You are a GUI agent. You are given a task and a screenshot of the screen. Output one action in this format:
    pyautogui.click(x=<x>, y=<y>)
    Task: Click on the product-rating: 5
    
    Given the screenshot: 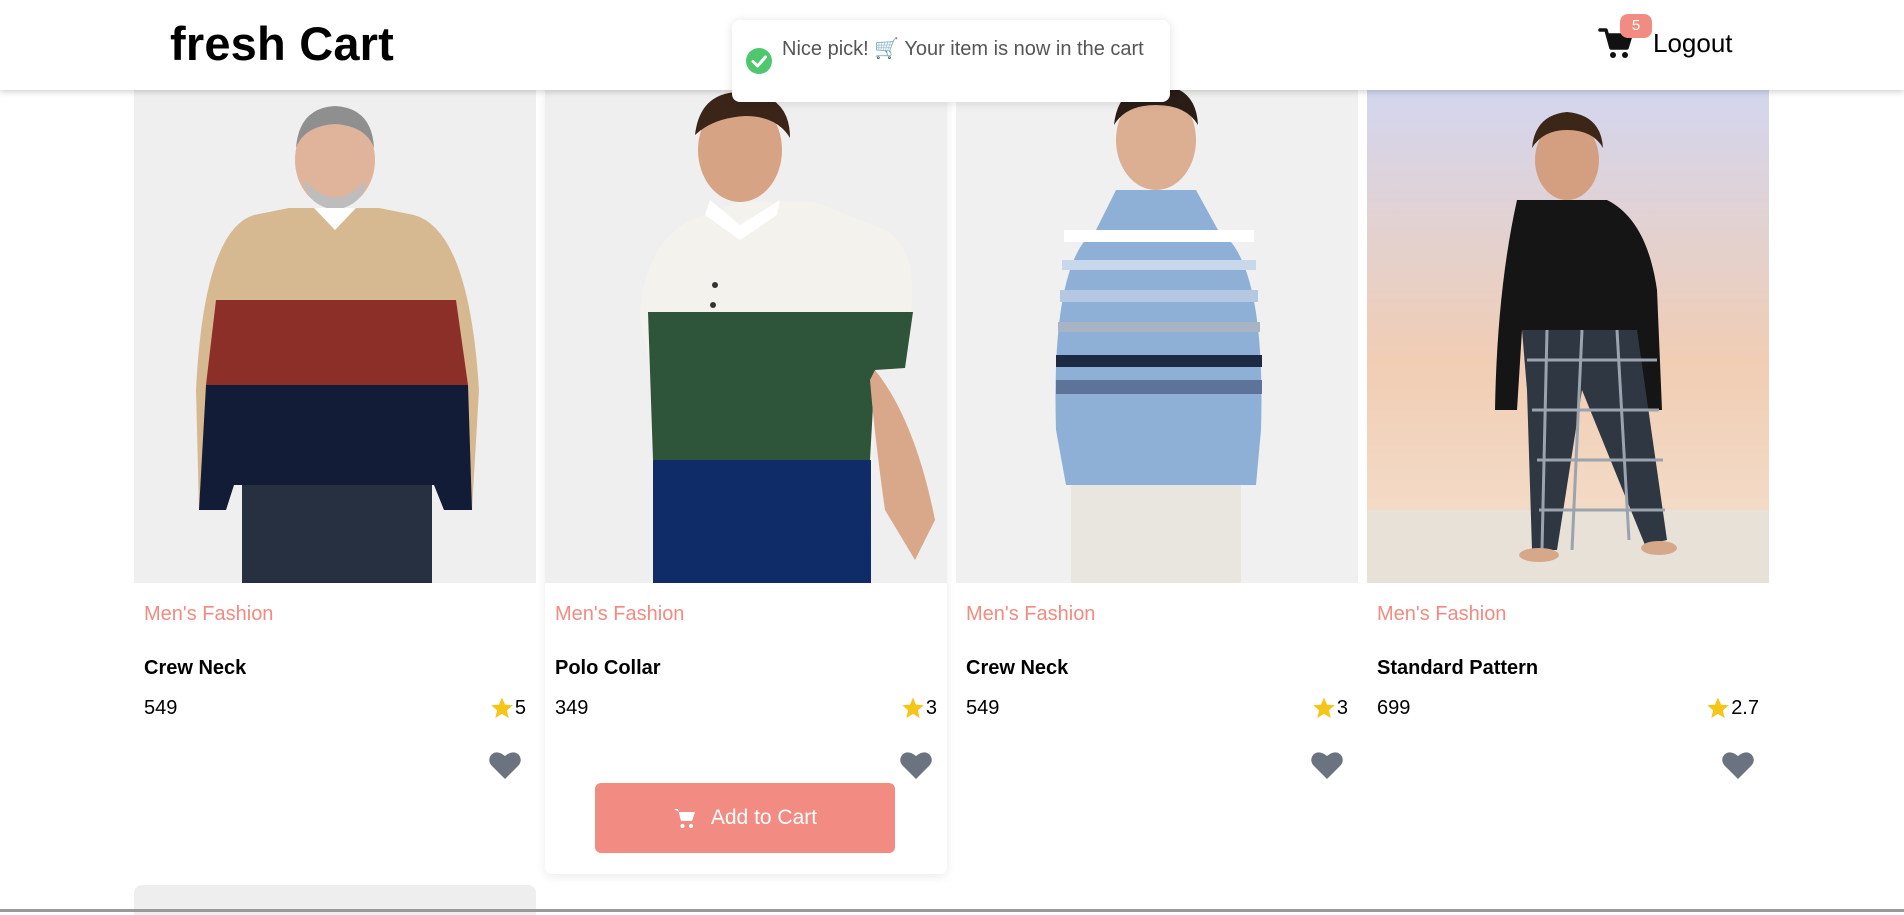 What is the action you would take?
    pyautogui.click(x=508, y=708)
    